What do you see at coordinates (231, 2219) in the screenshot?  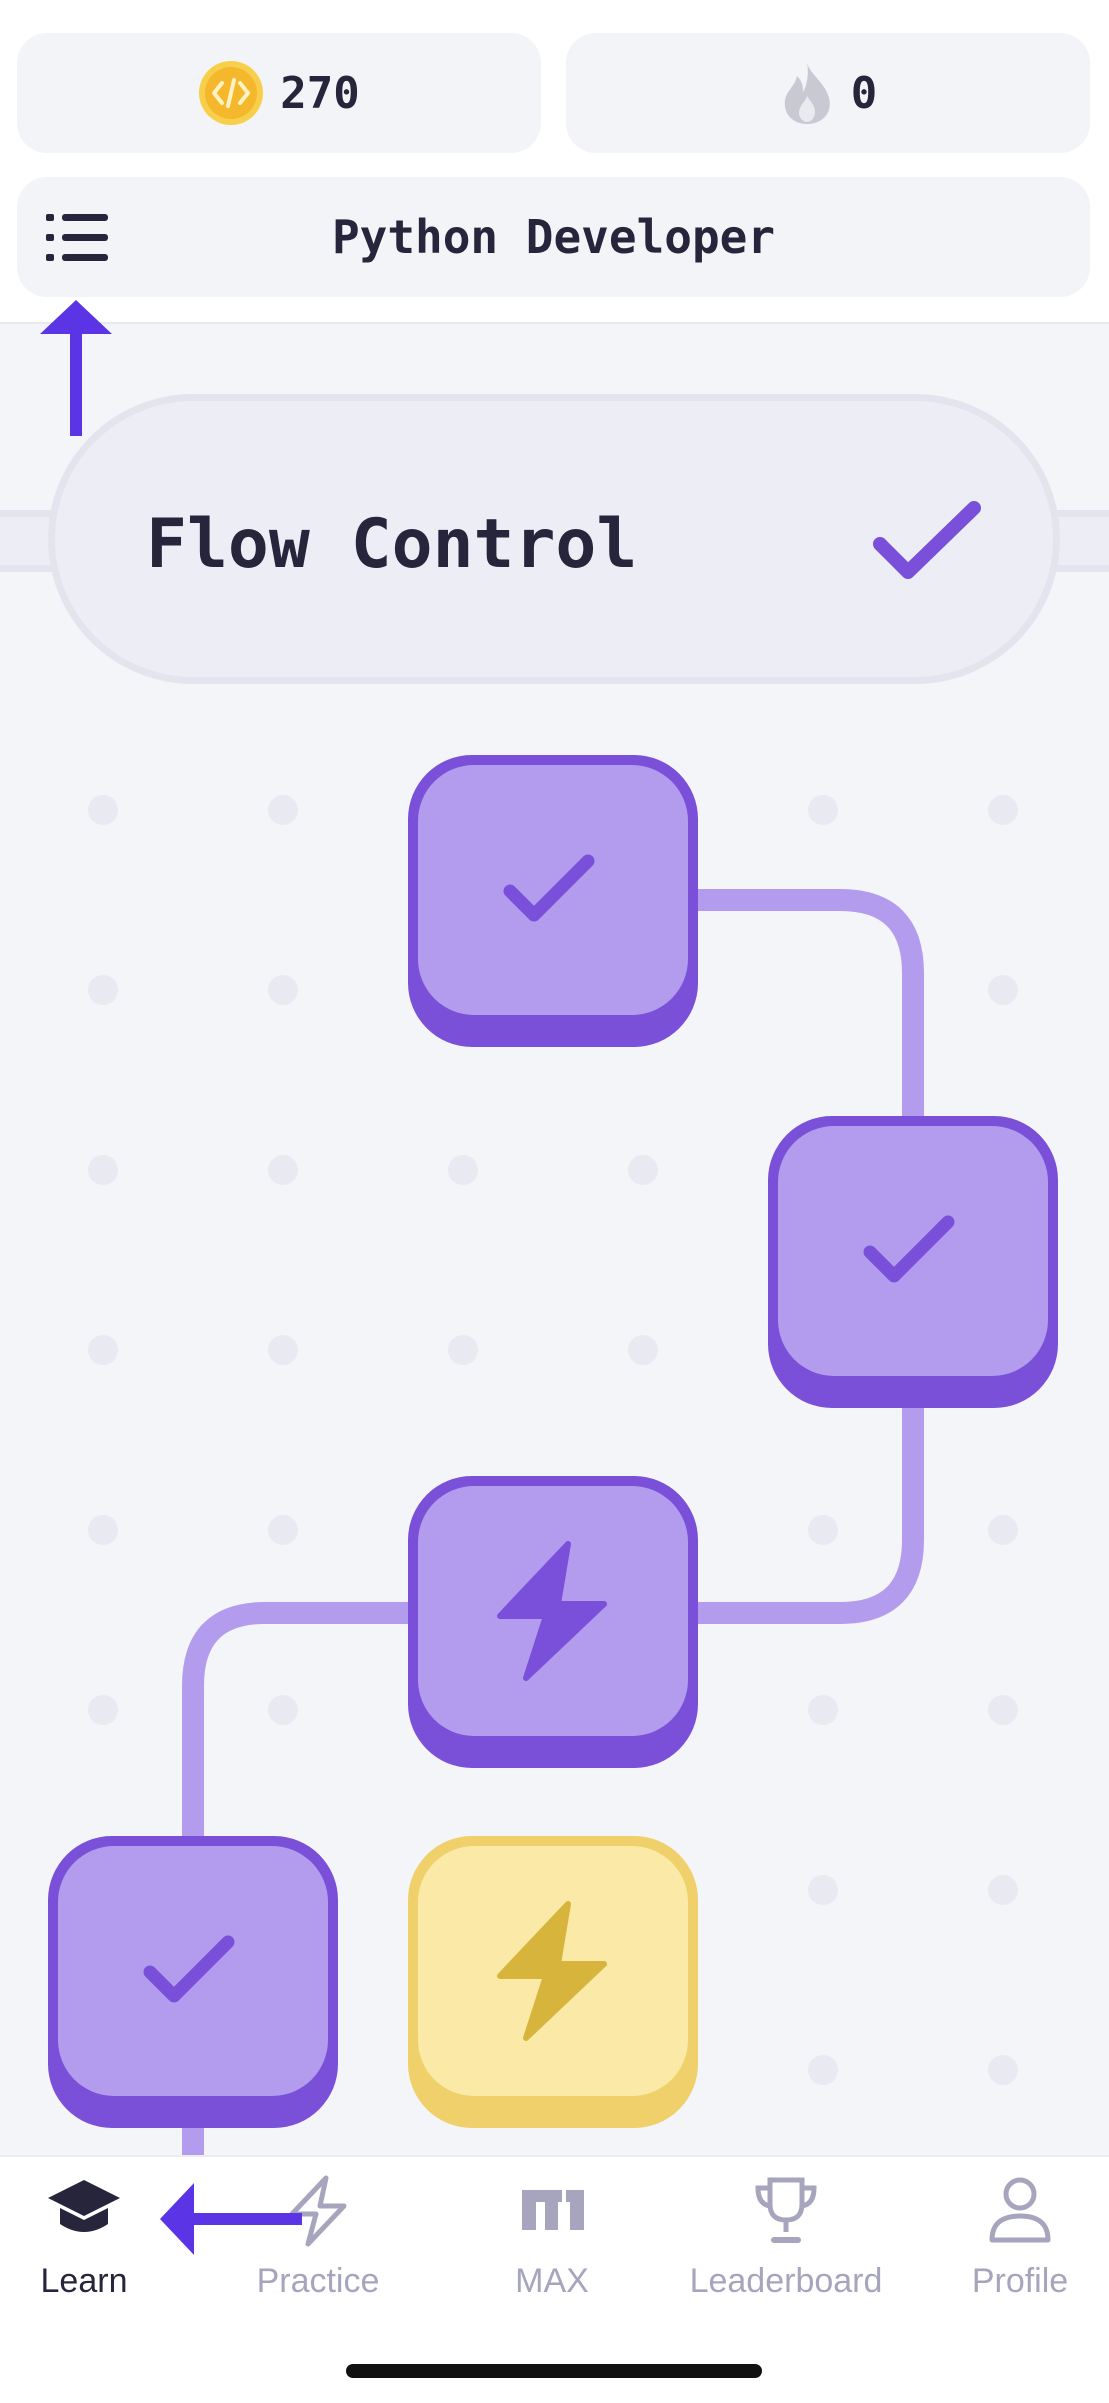 I see `hint-arrow-left` at bounding box center [231, 2219].